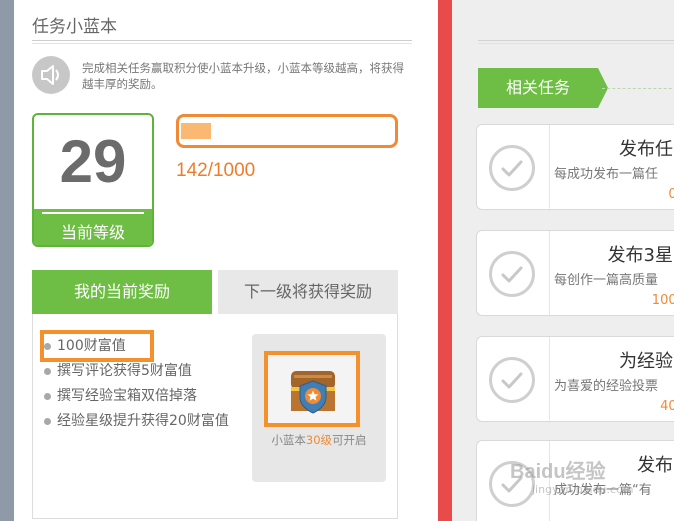  Describe the element at coordinates (288, 440) in the screenshot. I see `chest-caption-prefix: 小蓝本` at that location.